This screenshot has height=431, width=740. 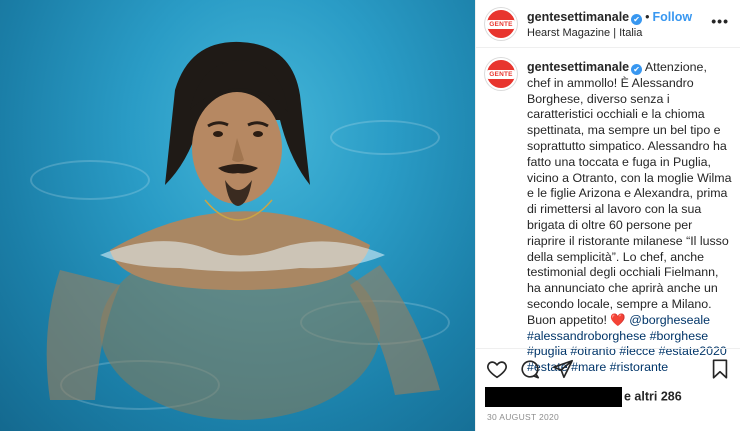 I want to click on follow-button: Follow, so click(x=673, y=17).